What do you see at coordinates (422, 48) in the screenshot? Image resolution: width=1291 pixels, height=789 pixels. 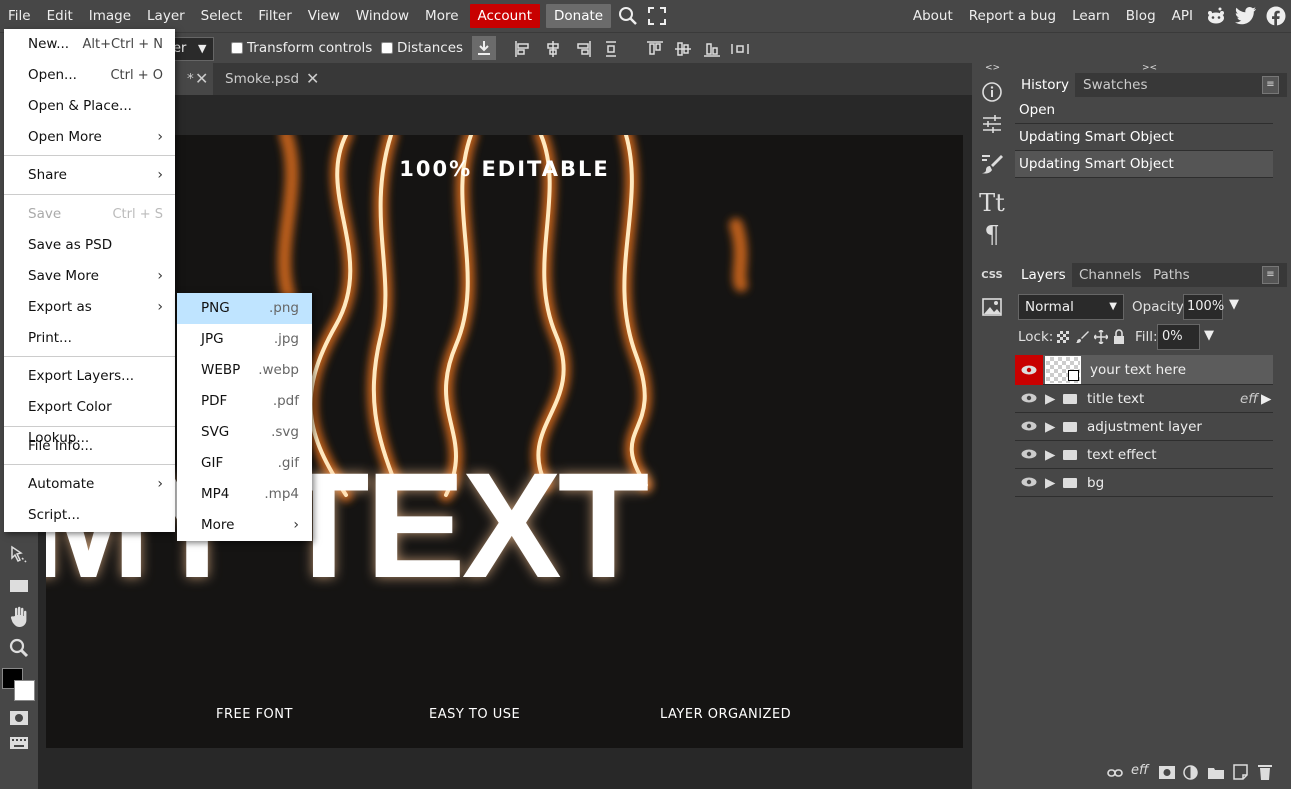 I see `distances-checkbox: Distances` at bounding box center [422, 48].